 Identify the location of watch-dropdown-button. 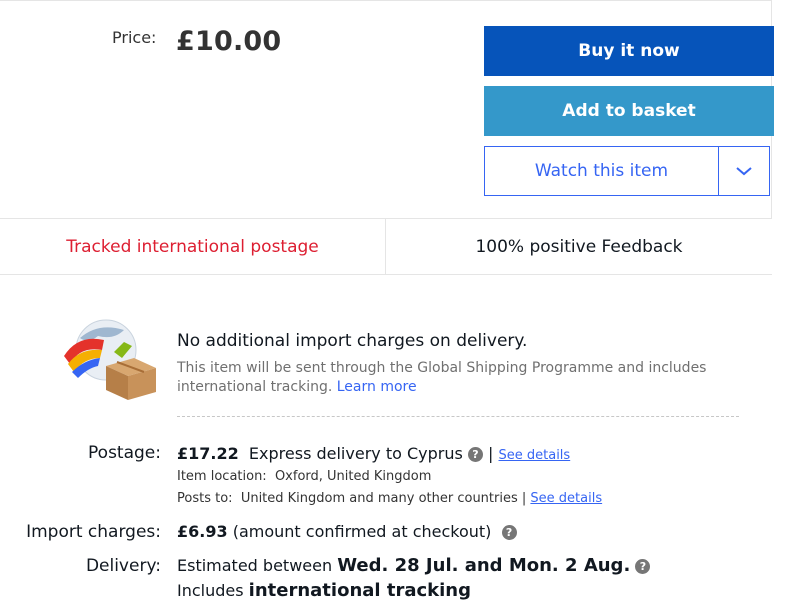
(744, 171).